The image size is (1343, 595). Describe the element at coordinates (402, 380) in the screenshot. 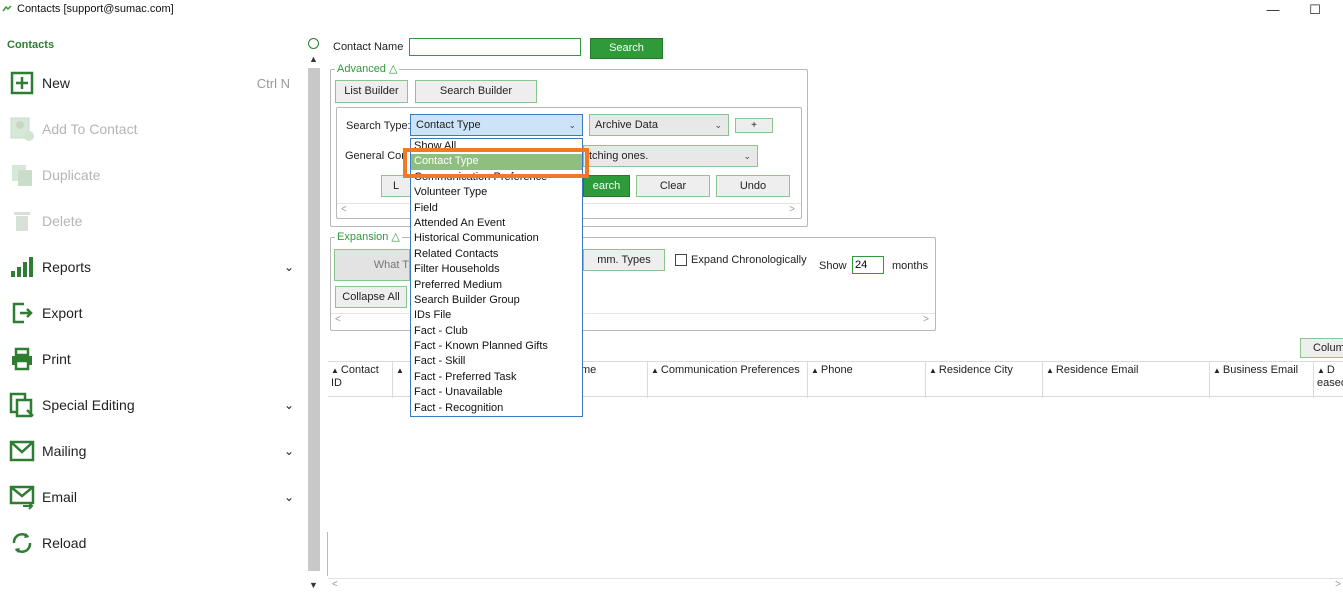

I see `column-header: ▲` at that location.